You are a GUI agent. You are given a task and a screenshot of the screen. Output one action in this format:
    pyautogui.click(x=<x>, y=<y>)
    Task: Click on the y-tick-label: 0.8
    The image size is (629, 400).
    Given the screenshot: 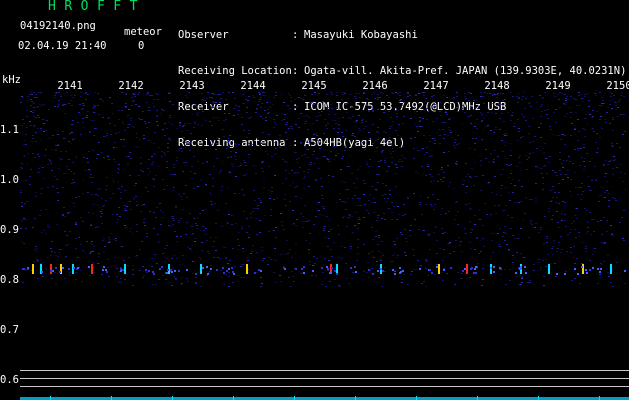 What is the action you would take?
    pyautogui.click(x=9, y=280)
    